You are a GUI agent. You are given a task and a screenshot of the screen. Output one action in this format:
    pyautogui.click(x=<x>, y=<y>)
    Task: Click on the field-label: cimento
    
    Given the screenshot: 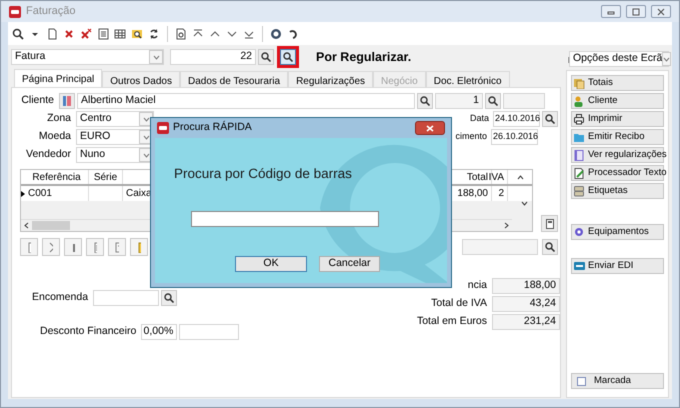 What is the action you would take?
    pyautogui.click(x=471, y=137)
    